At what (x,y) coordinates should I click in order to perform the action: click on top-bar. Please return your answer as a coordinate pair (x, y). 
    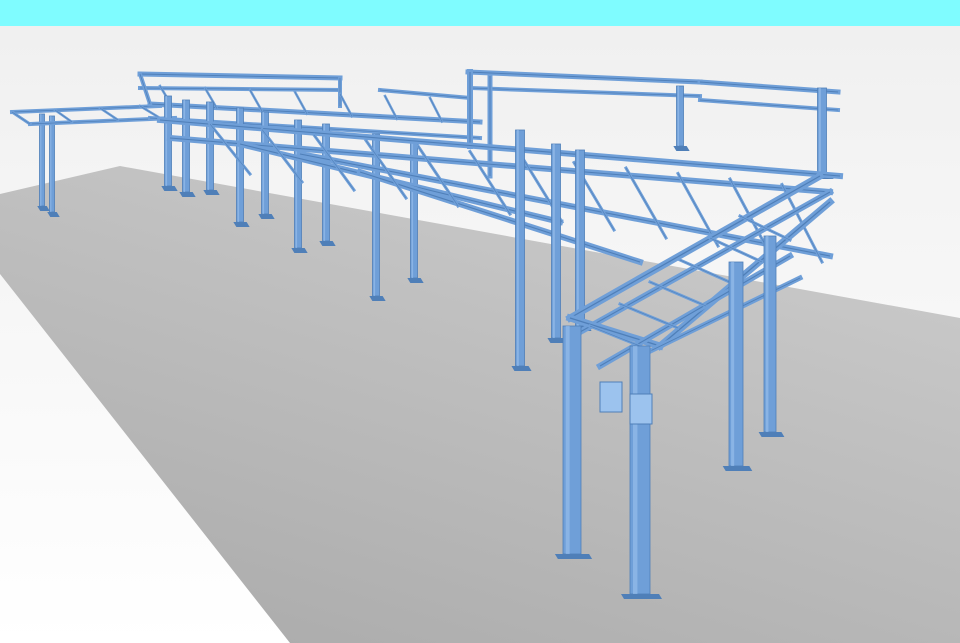
    Looking at the image, I should click on (480, 13).